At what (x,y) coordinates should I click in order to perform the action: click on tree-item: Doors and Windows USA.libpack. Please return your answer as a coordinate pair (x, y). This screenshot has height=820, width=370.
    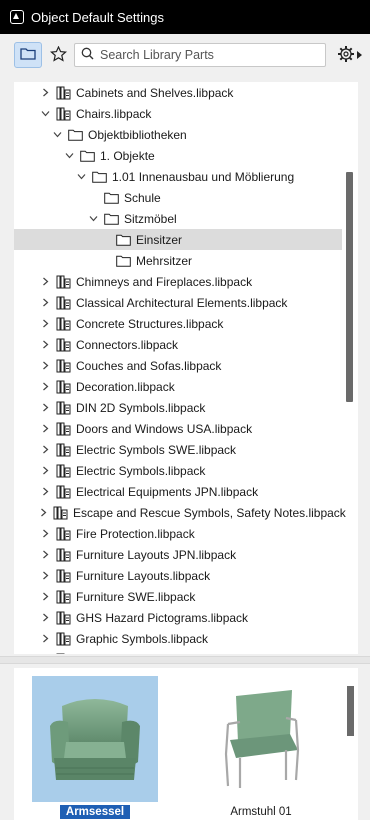
    Looking at the image, I should click on (178, 428).